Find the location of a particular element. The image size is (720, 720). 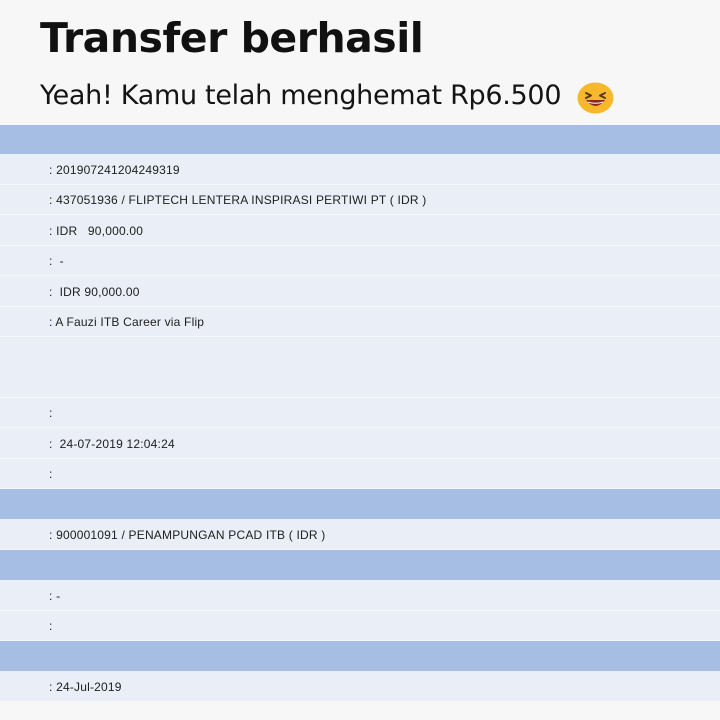

dash-value: : - is located at coordinates (55, 596).